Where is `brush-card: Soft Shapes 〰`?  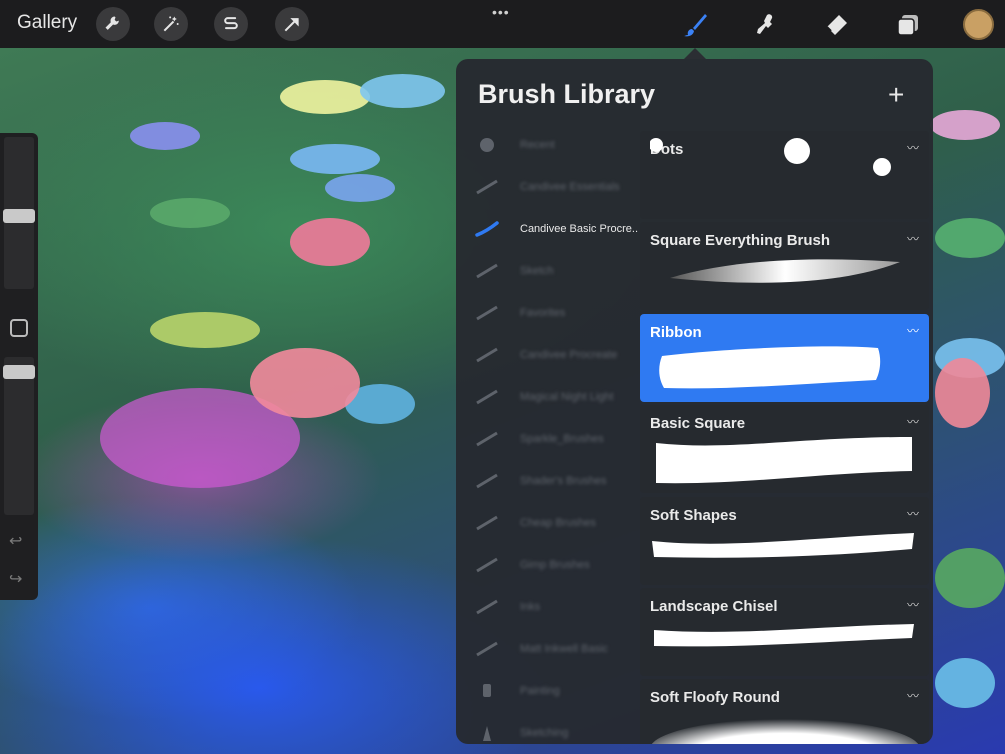 brush-card: Soft Shapes 〰 is located at coordinates (784, 541).